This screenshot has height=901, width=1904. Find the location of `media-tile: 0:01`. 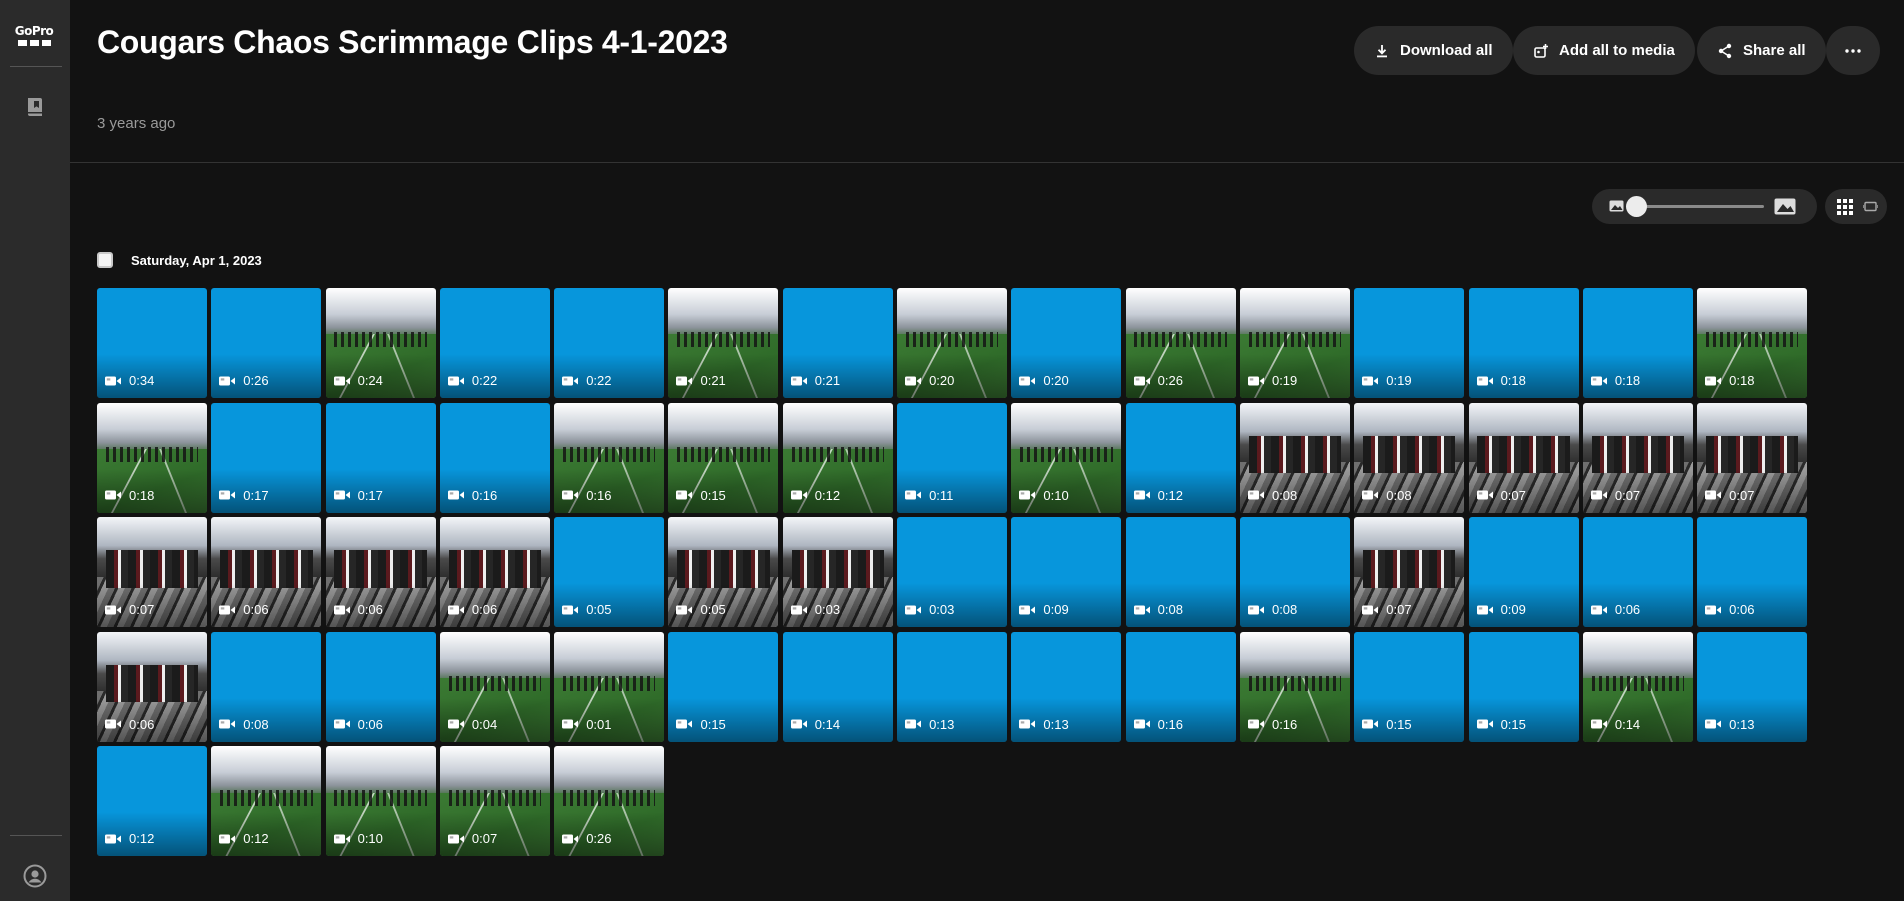

media-tile: 0:01 is located at coordinates (609, 686).